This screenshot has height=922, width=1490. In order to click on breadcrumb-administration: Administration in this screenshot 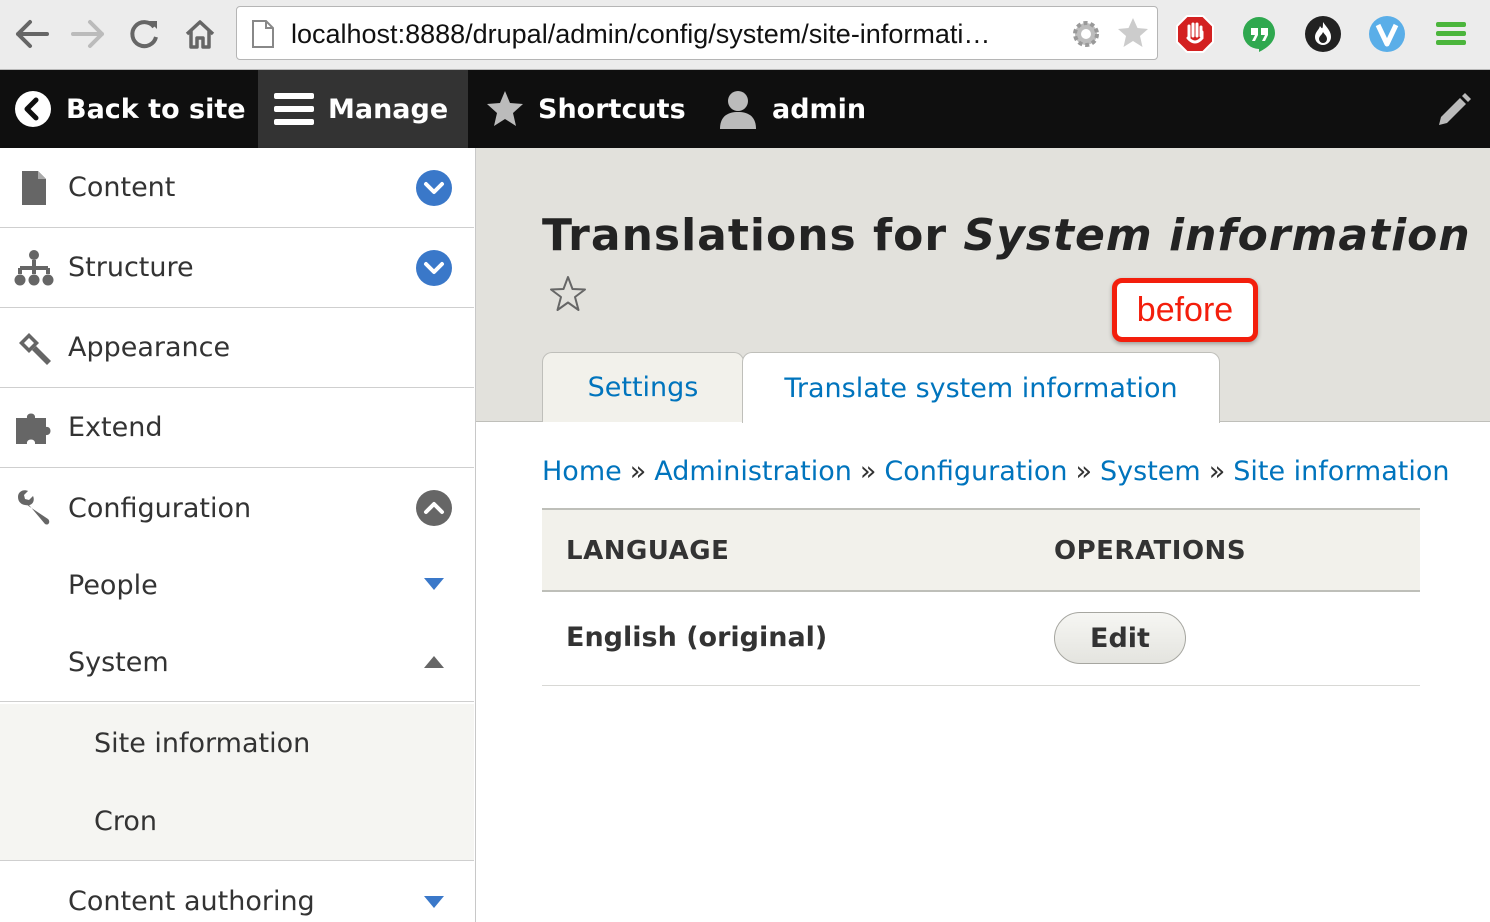, I will do `click(753, 471)`.